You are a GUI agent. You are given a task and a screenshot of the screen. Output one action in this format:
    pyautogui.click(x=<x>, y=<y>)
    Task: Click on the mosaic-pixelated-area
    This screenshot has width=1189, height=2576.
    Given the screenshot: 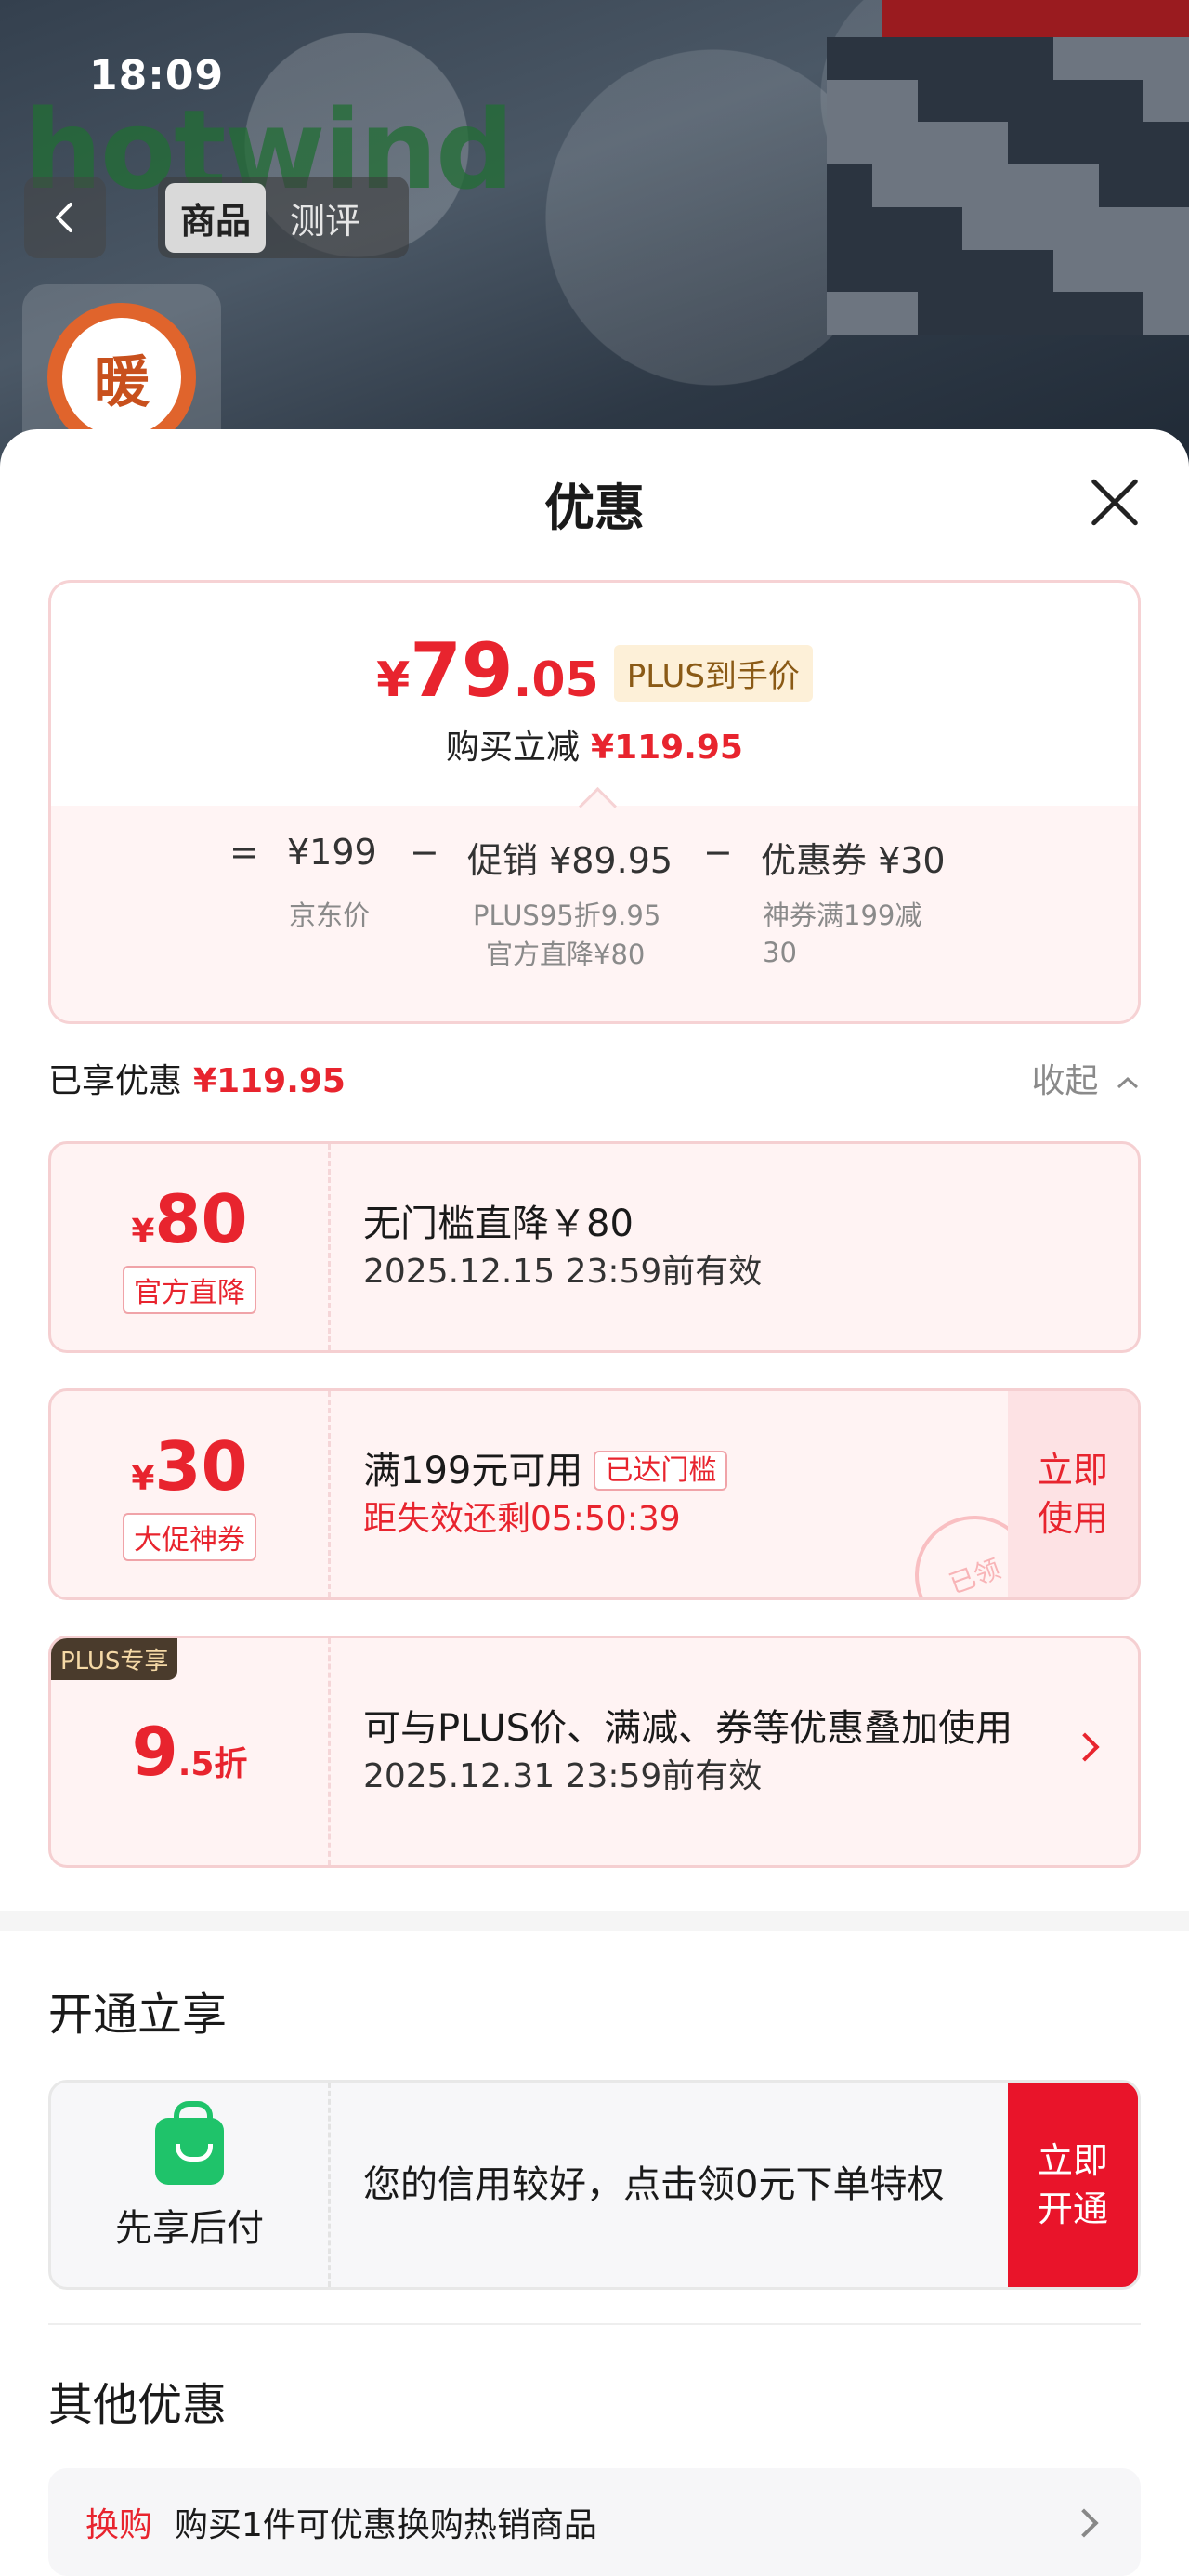 What is the action you would take?
    pyautogui.click(x=1008, y=186)
    